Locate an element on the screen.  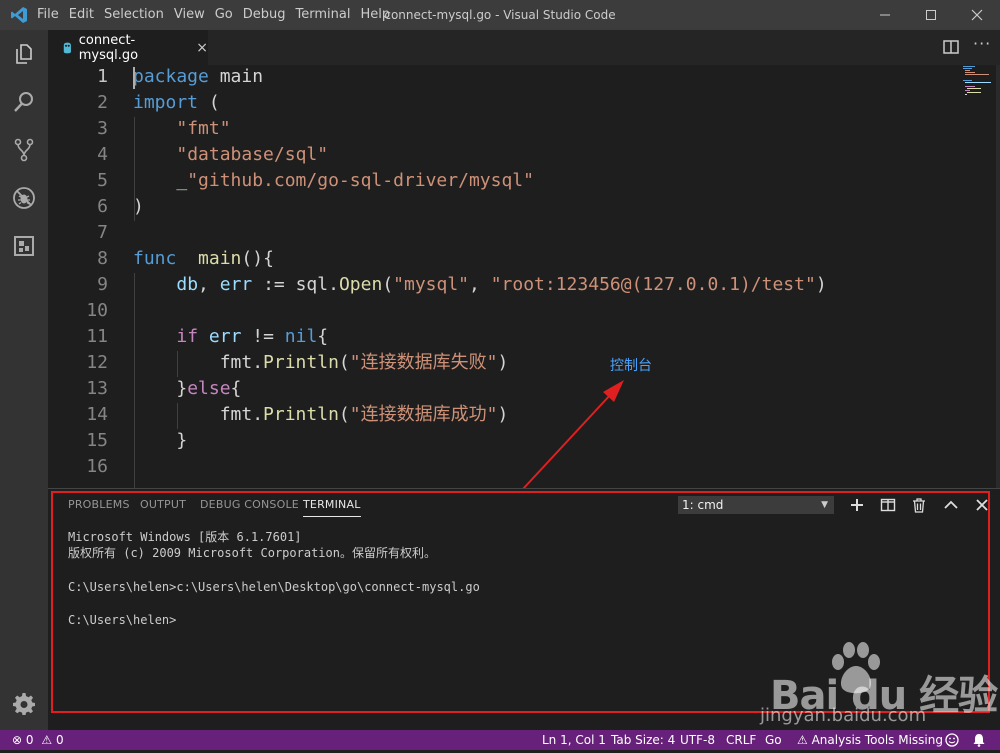
warning-icon: ⚠ is located at coordinates (47, 740).